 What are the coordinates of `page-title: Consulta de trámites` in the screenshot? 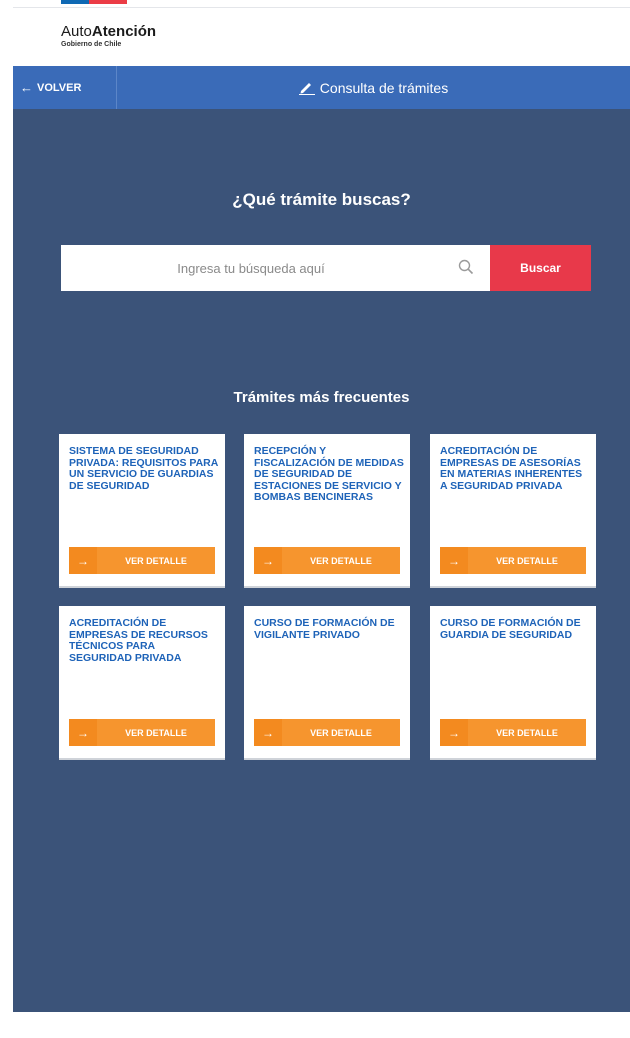 It's located at (373, 87).